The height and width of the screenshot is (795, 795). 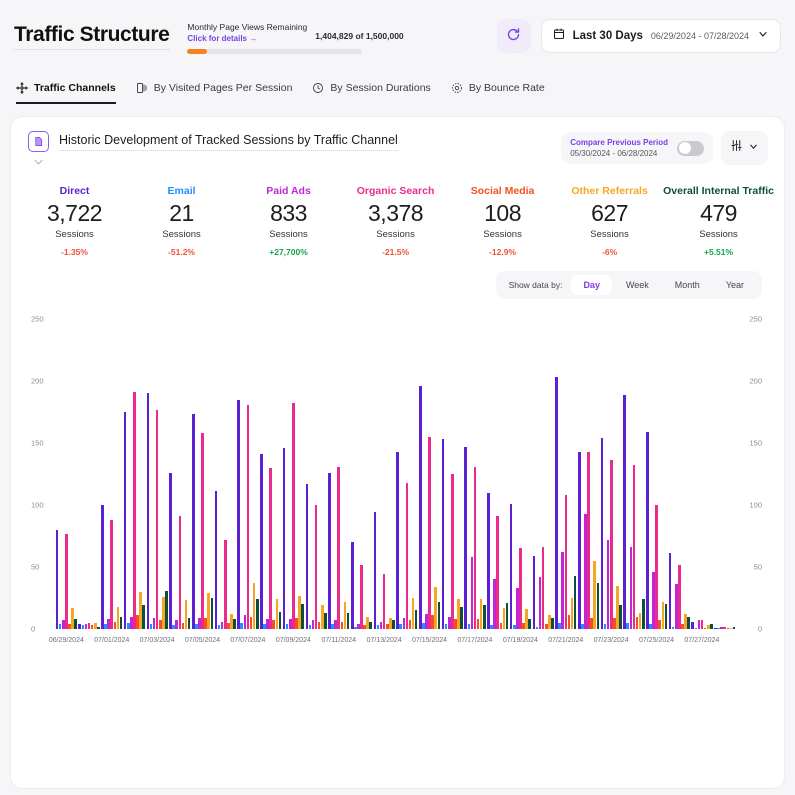 What do you see at coordinates (37, 381) in the screenshot?
I see `y-axis-tick-left: 200` at bounding box center [37, 381].